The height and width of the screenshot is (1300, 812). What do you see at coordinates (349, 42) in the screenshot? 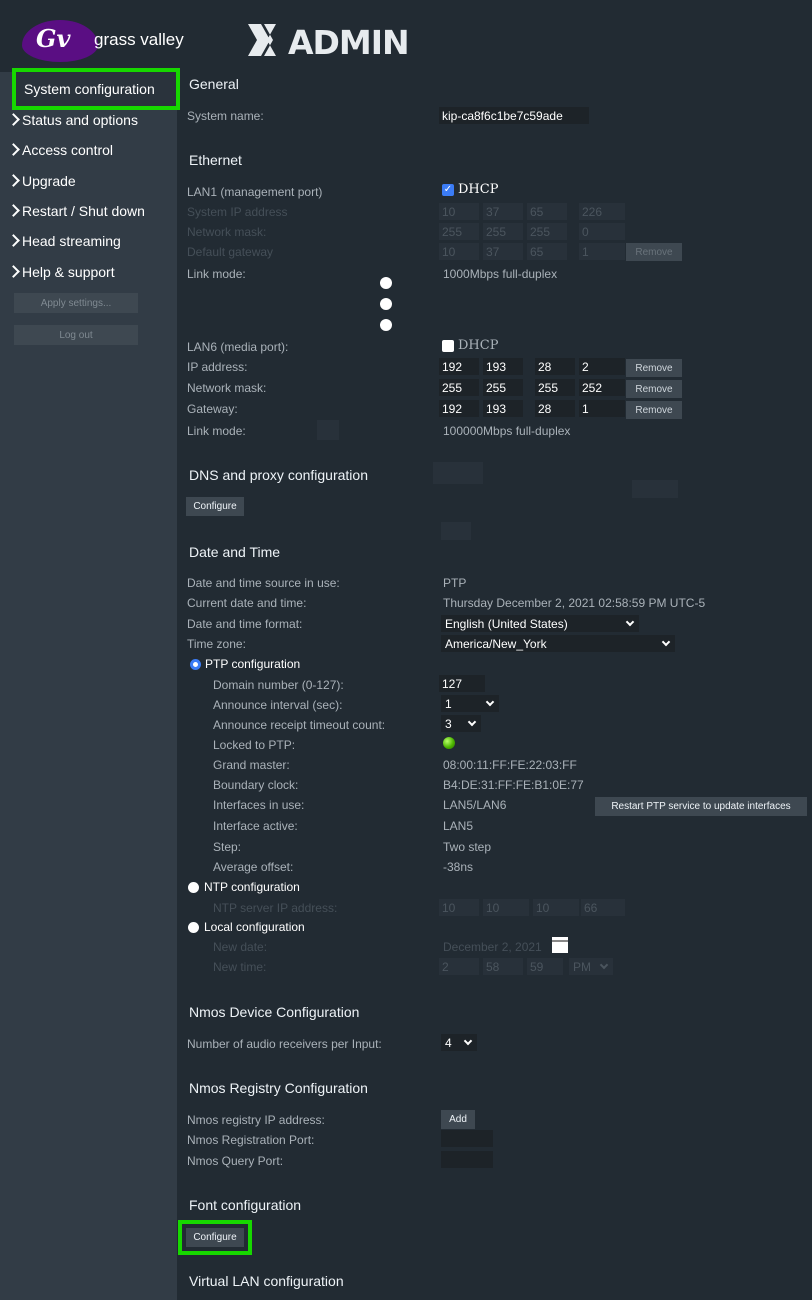
I see `product-name: ADMIN` at bounding box center [349, 42].